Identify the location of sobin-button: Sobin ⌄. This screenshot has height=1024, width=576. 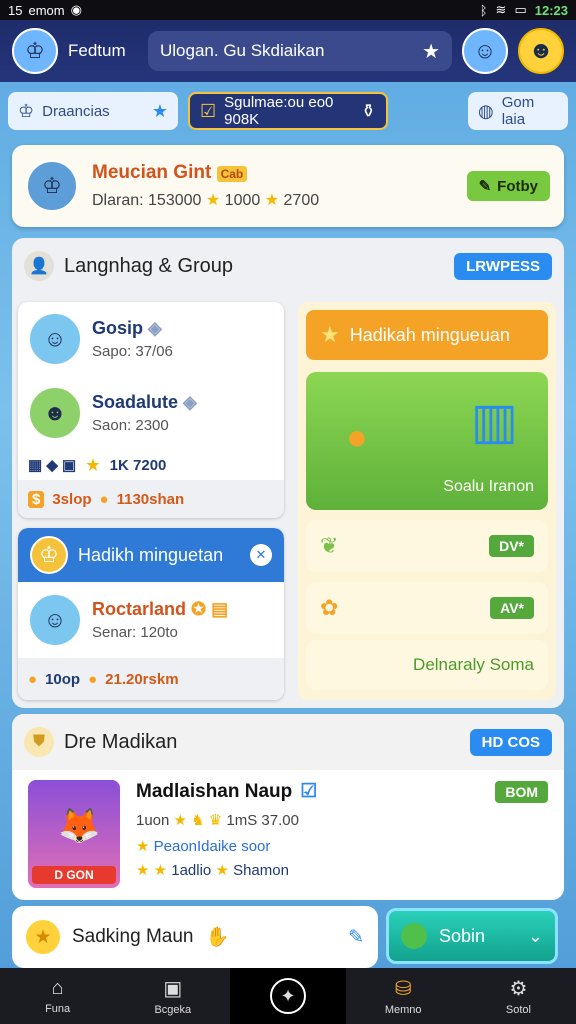
(472, 936).